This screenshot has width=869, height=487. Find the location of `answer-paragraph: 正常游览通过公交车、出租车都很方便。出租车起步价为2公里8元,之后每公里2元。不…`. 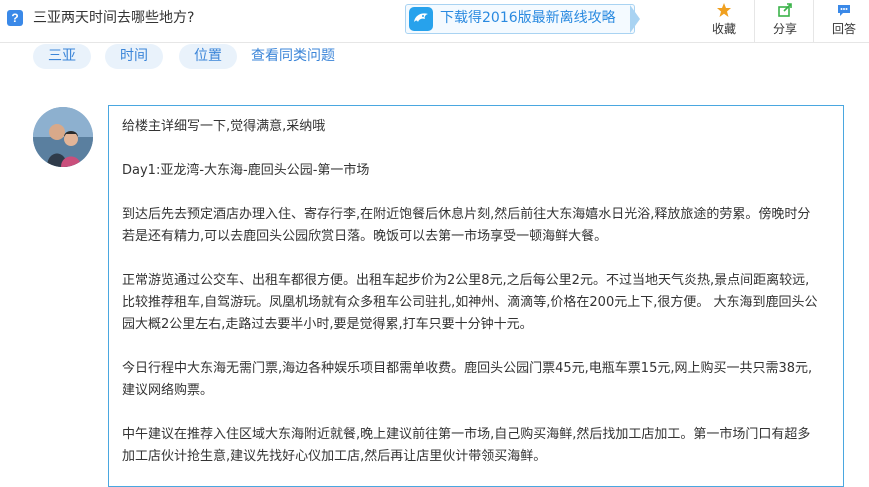

answer-paragraph: 正常游览通过公交车、出租车都很方便。出租车起步价为2公里8元,之后每公里2元。不… is located at coordinates (470, 302).